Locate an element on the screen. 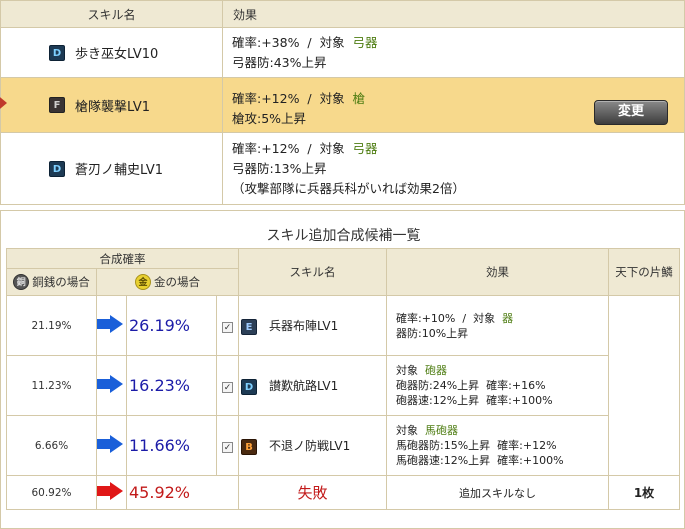 The image size is (685, 529). rank-badge-icon: B is located at coordinates (249, 446).